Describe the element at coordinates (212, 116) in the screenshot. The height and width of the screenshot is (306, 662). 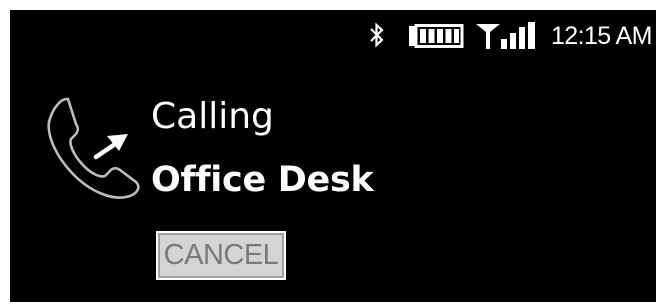
I see `call-status-label: Calling` at that location.